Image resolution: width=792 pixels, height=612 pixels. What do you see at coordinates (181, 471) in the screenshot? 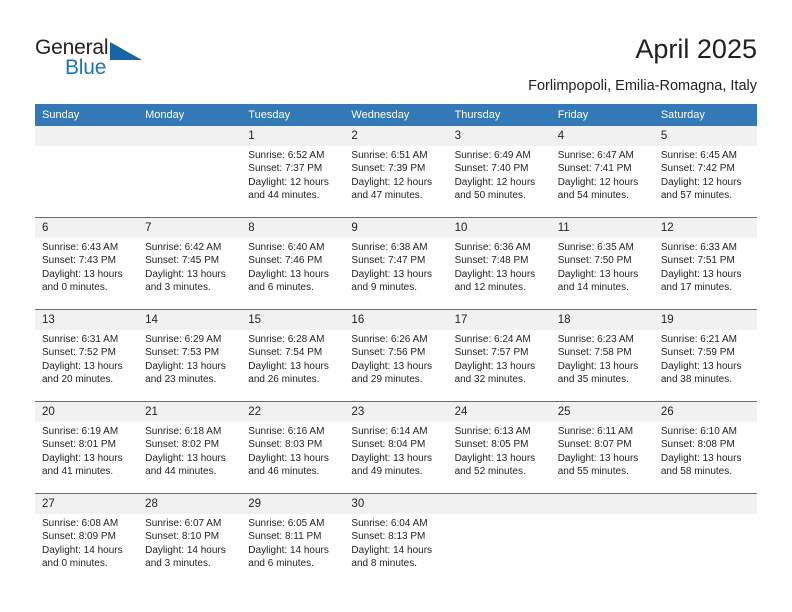
I see `day-detail-line: and 44 minutes.` at bounding box center [181, 471].